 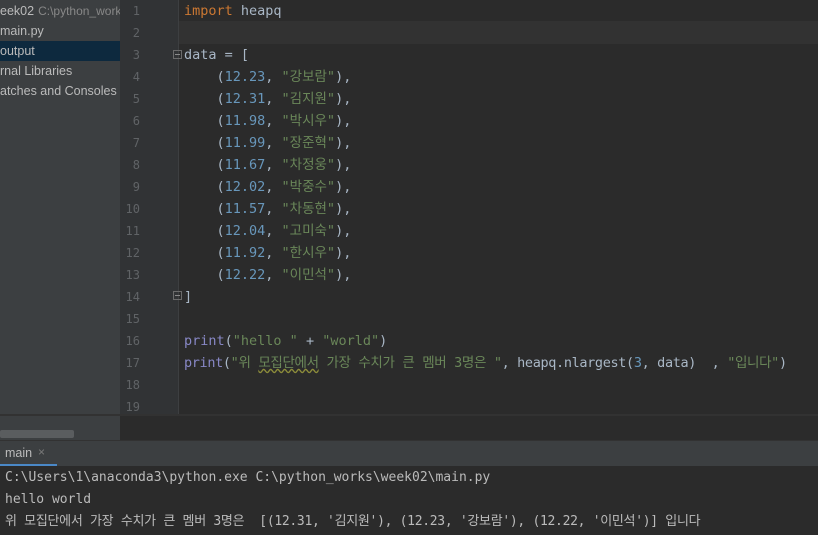 What do you see at coordinates (188, 297) in the screenshot?
I see `code-line-14: ]` at bounding box center [188, 297].